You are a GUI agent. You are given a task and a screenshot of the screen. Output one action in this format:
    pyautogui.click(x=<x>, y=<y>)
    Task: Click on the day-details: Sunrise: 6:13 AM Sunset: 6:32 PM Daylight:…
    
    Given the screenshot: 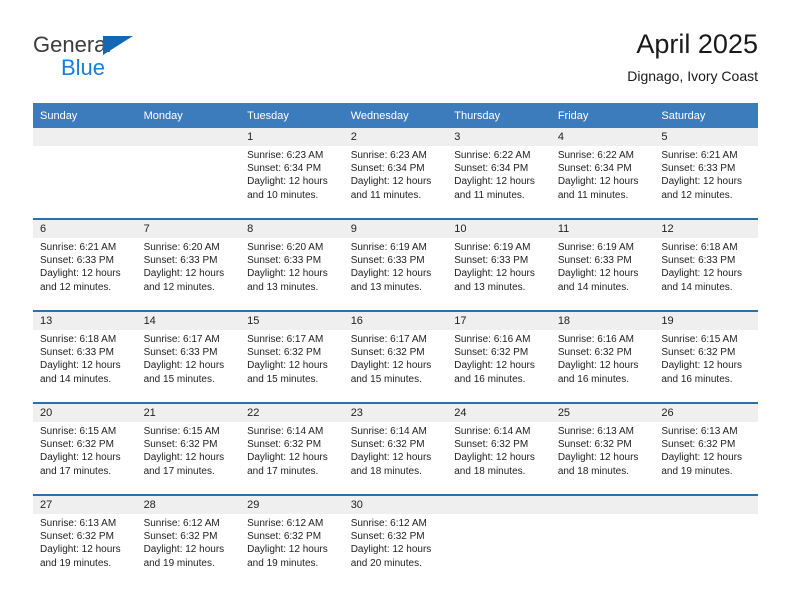 What is the action you would take?
    pyautogui.click(x=603, y=450)
    